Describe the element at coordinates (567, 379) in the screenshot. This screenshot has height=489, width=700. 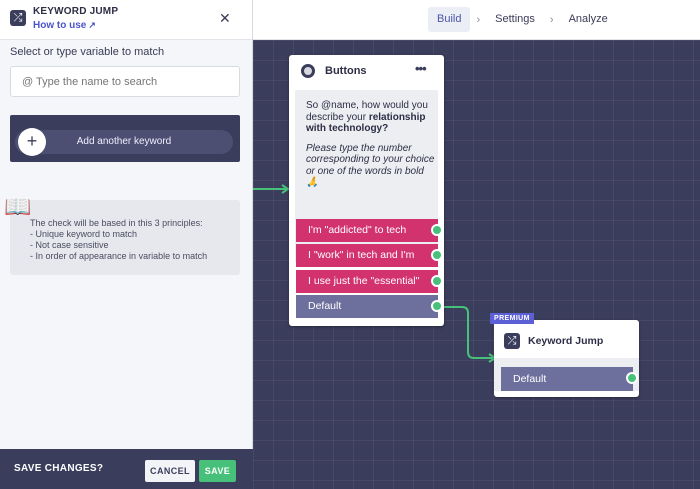
I see `keyword-jump-default: Default` at that location.